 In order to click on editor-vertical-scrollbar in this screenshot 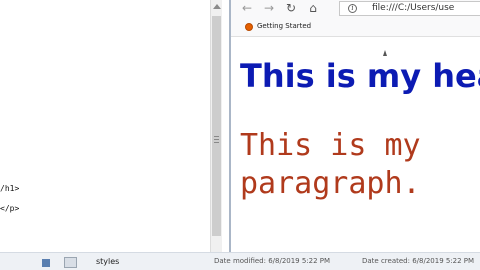, I will do `click(216, 126)`.